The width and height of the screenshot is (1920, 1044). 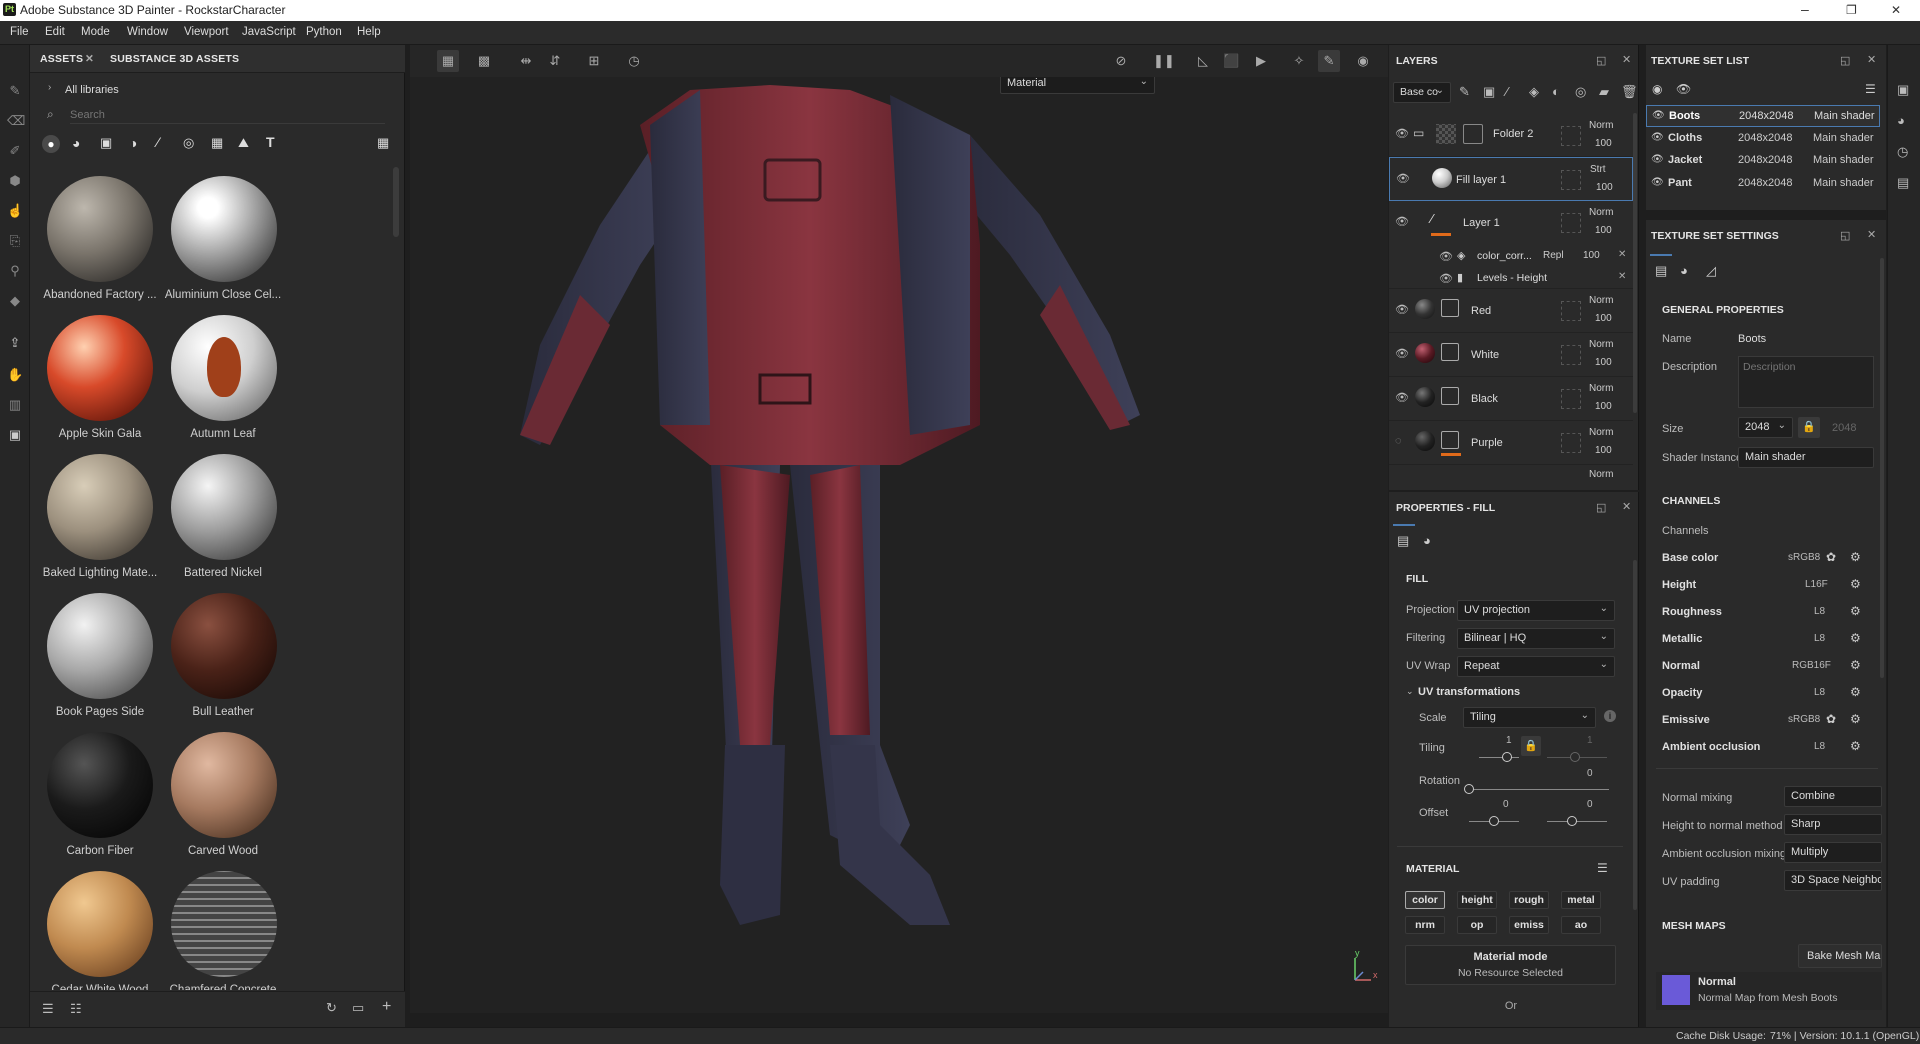 What do you see at coordinates (369, 32) in the screenshot?
I see `menu-help: Help` at bounding box center [369, 32].